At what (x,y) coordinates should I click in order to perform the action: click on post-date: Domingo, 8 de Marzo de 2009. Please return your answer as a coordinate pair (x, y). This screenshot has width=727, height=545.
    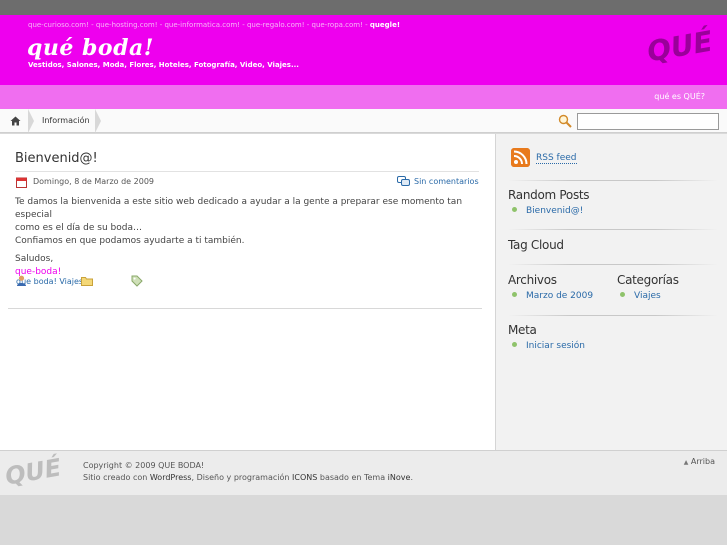
    Looking at the image, I should click on (94, 181).